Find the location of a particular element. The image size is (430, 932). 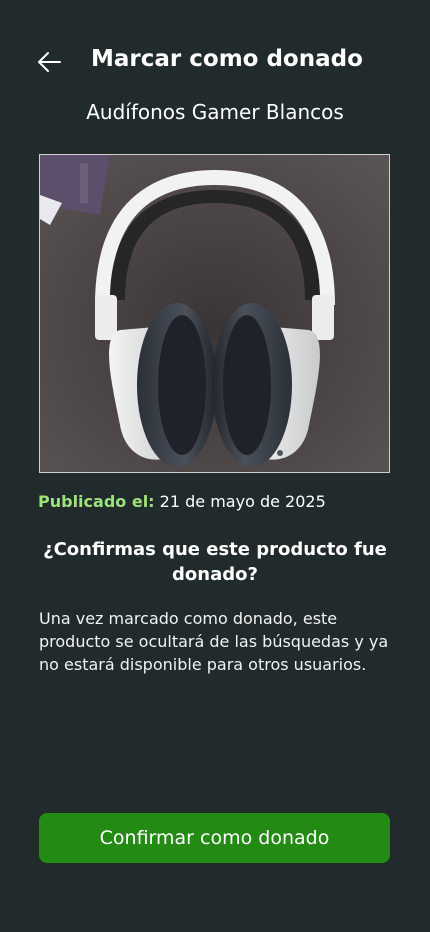

published-date: Publicado el: 21 de mayo de 2025 is located at coordinates (182, 501).